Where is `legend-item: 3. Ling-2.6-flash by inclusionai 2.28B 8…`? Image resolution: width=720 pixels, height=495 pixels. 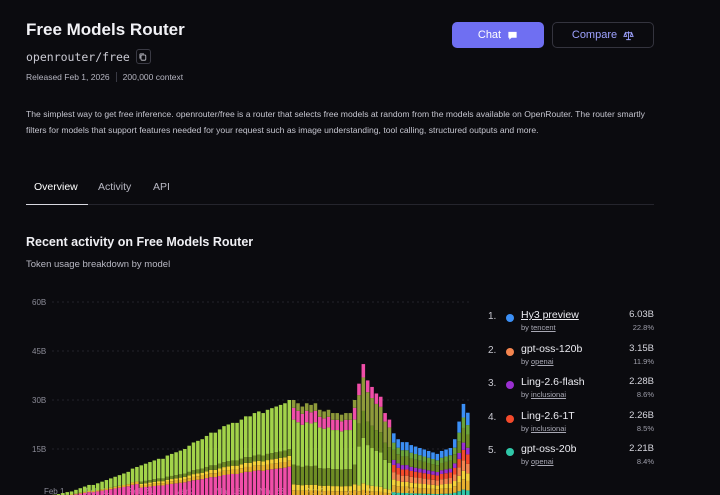
legend-item: 3. Ling-2.6-flash by inclusionai 2.28B 8… is located at coordinates (571, 391).